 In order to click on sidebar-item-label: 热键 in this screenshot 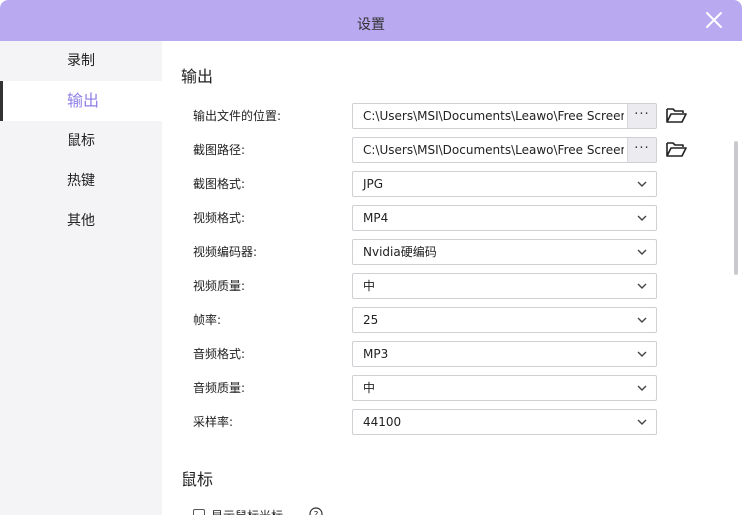, I will do `click(81, 181)`.